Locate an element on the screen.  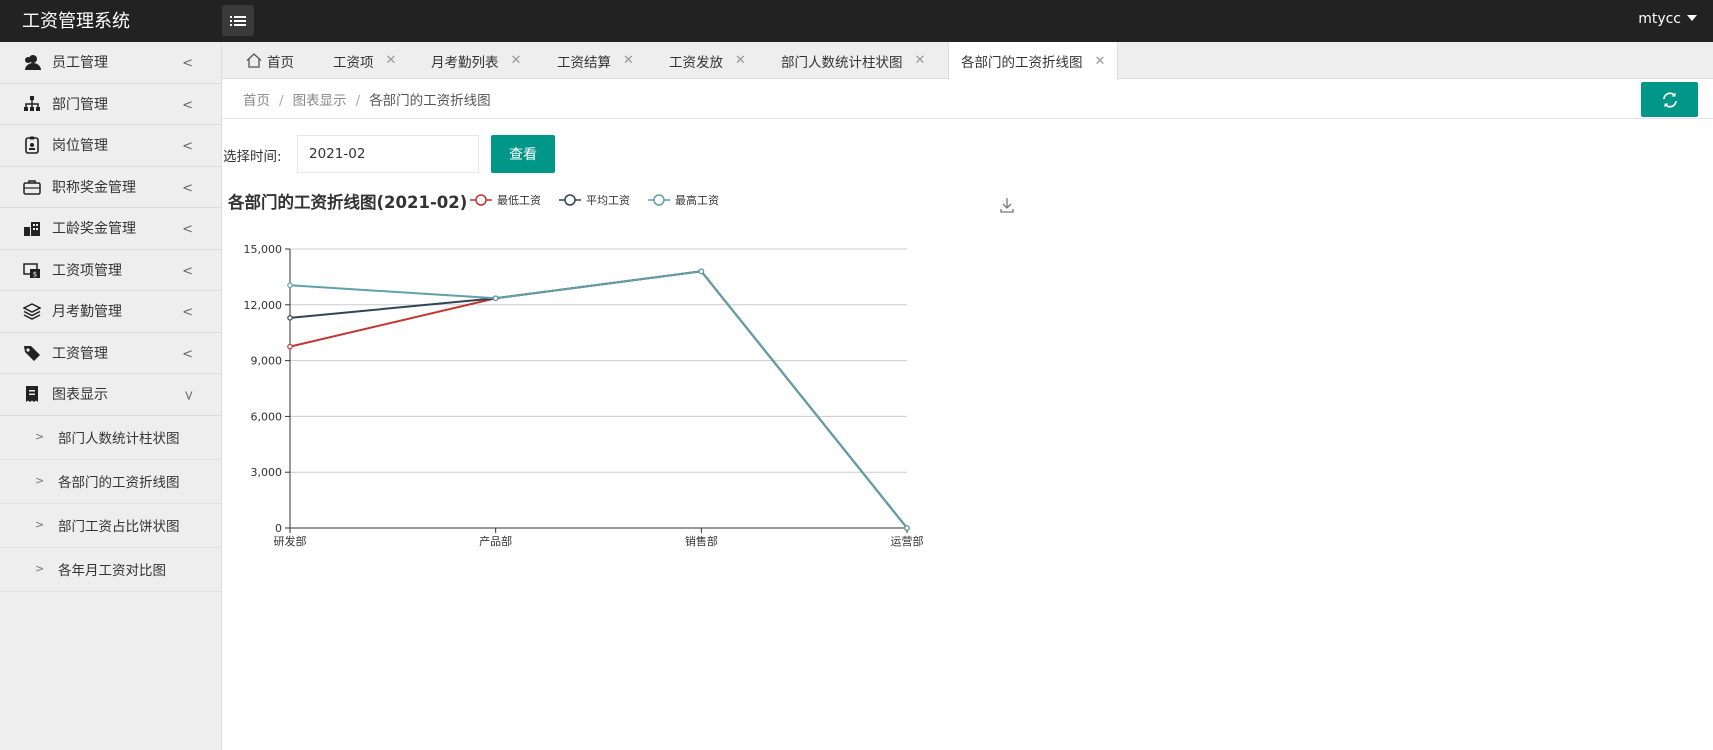
briefcase-icon is located at coordinates (32, 187).